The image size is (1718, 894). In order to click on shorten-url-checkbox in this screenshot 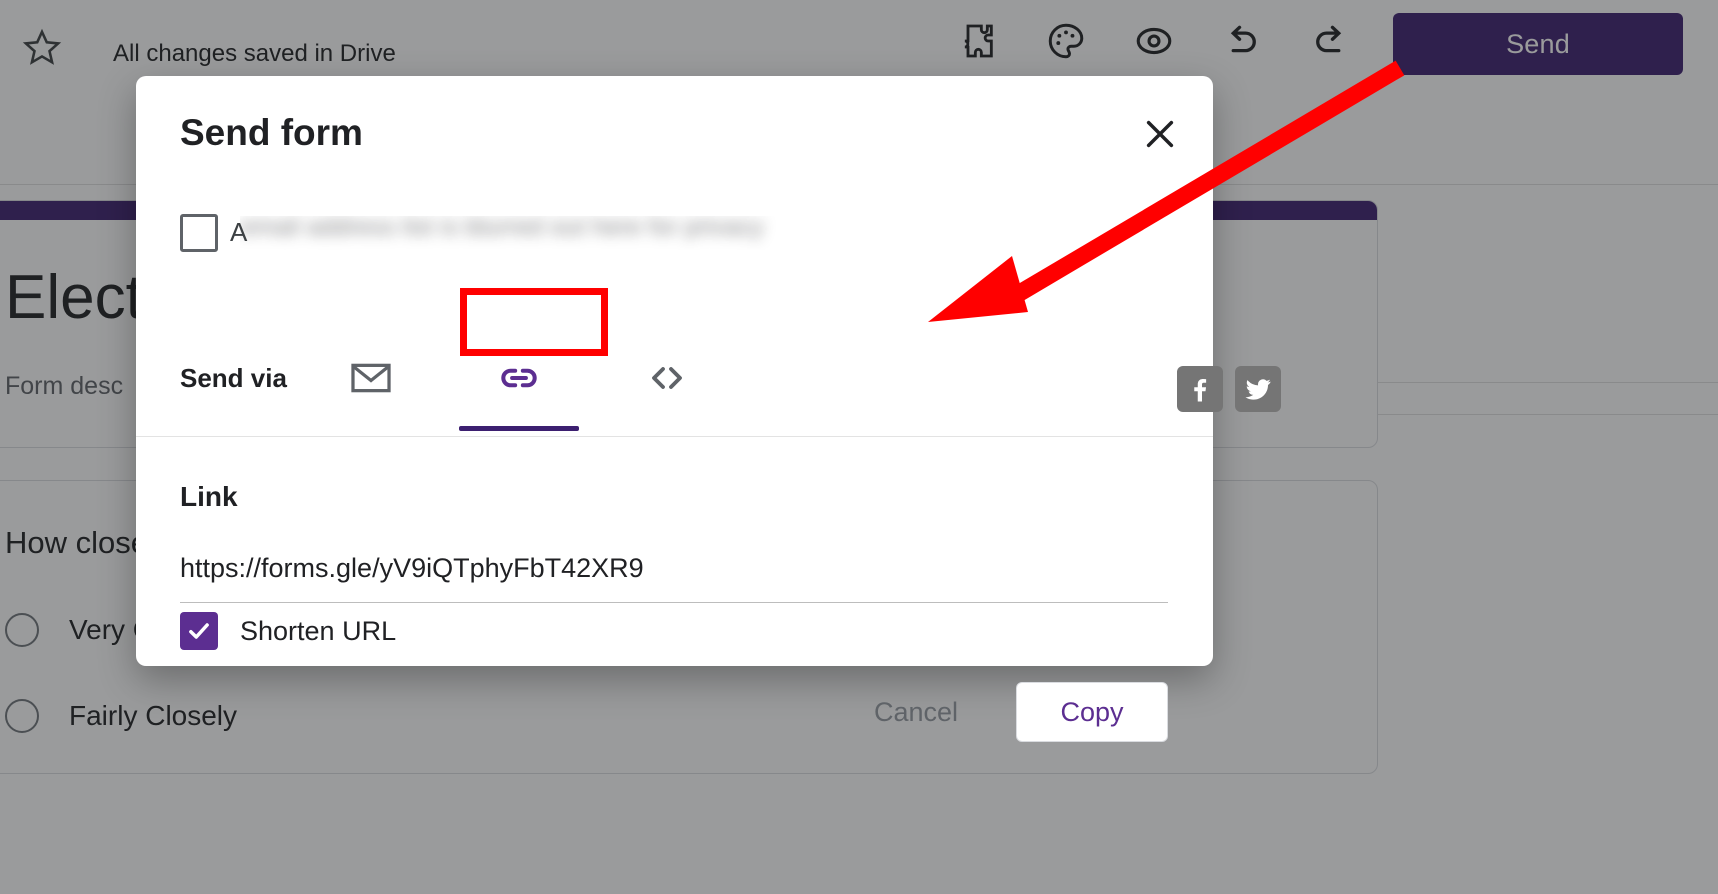, I will do `click(199, 631)`.